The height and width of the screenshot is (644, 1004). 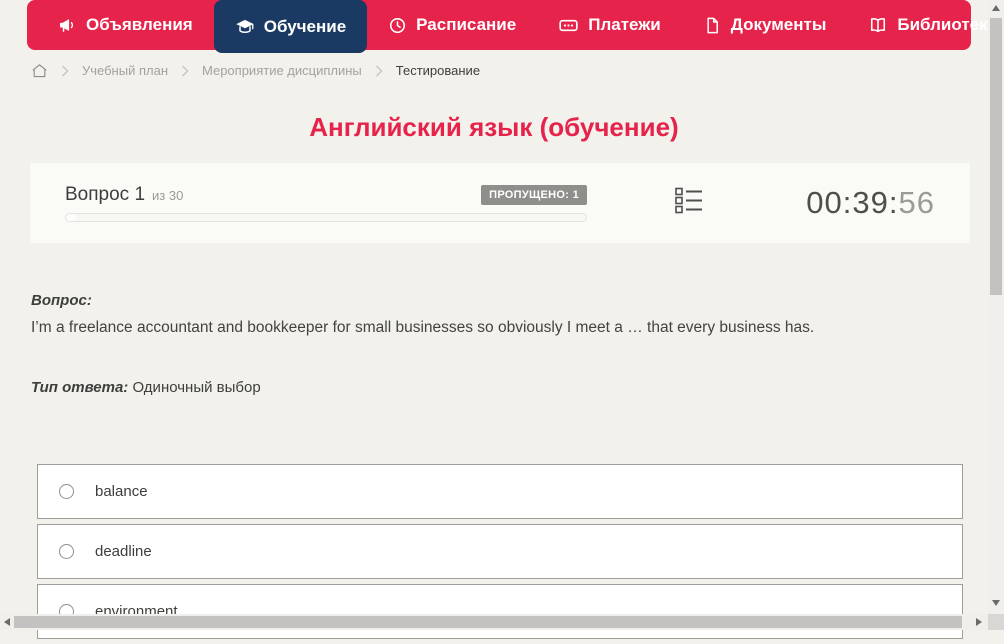 I want to click on nav-item-learning: Обучение, so click(x=290, y=26).